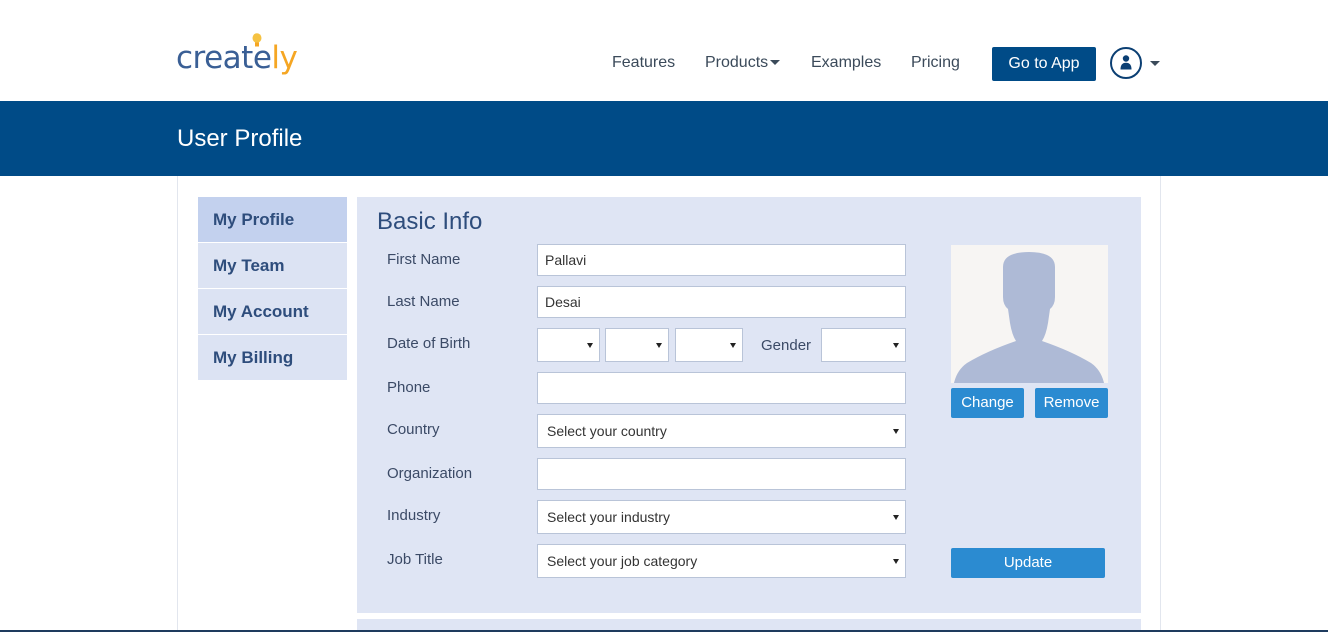 This screenshot has height=632, width=1328. Describe the element at coordinates (721, 474) in the screenshot. I see `organization-input` at that location.